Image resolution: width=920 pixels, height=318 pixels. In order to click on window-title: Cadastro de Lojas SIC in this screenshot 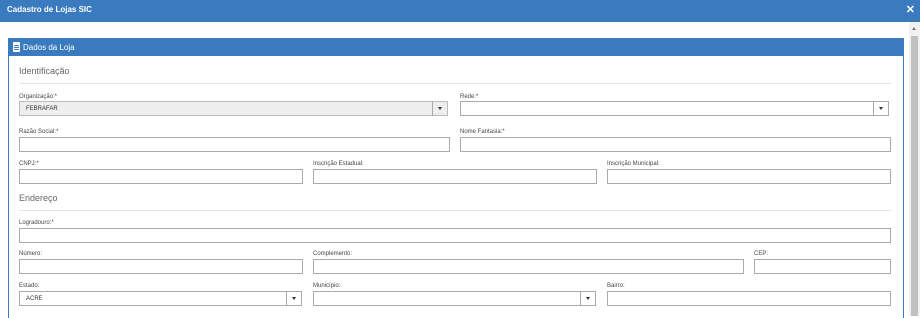, I will do `click(49, 9)`.